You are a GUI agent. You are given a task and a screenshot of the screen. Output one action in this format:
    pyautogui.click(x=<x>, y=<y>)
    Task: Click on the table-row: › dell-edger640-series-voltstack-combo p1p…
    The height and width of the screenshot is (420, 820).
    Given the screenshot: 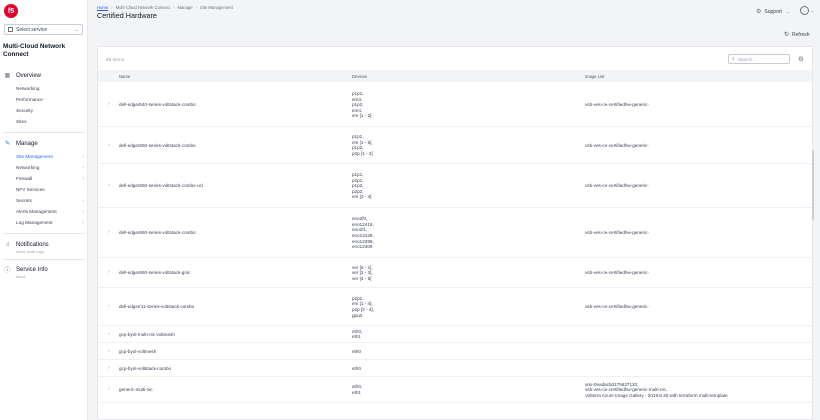 What is the action you would take?
    pyautogui.click(x=455, y=105)
    